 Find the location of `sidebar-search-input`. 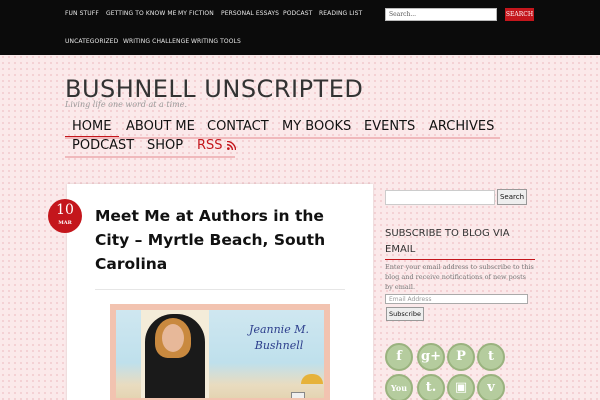

sidebar-search-input is located at coordinates (440, 197).